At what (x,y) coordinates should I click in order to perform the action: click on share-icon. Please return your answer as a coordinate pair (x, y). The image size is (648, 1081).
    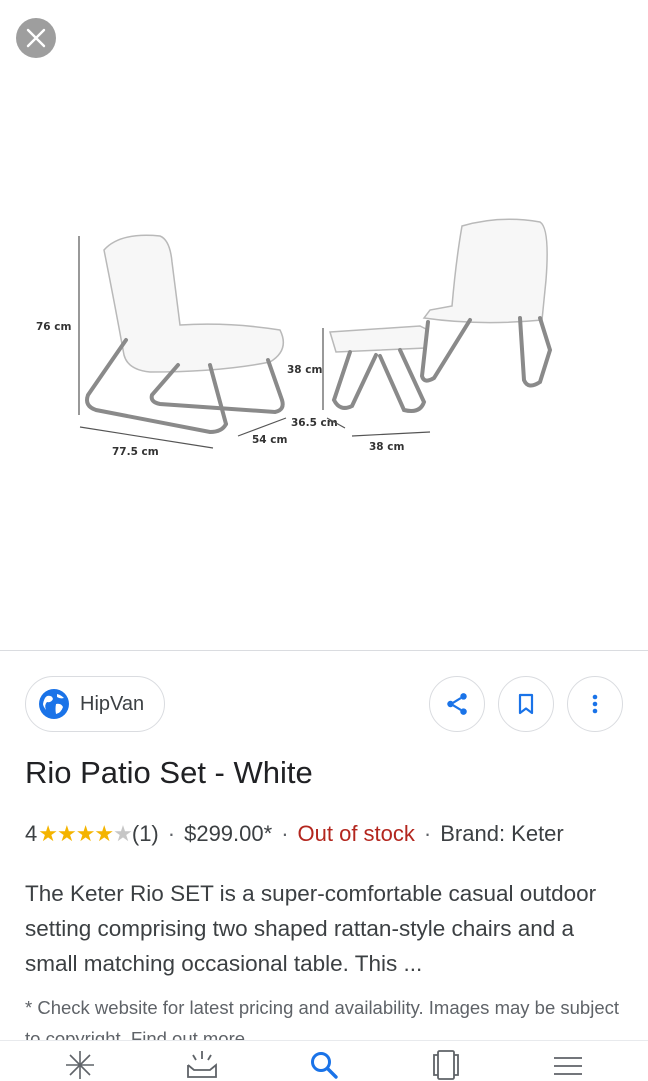
    Looking at the image, I should click on (457, 704).